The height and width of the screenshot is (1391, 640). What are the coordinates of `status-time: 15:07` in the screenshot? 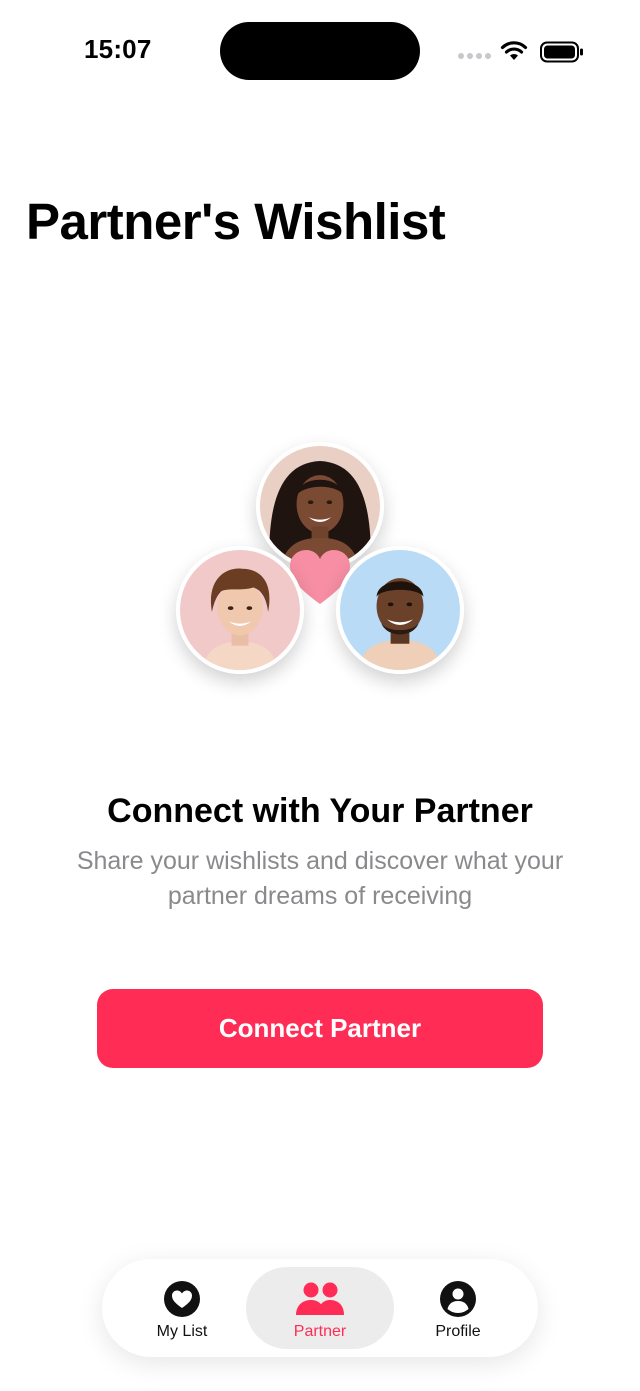 It's located at (118, 49).